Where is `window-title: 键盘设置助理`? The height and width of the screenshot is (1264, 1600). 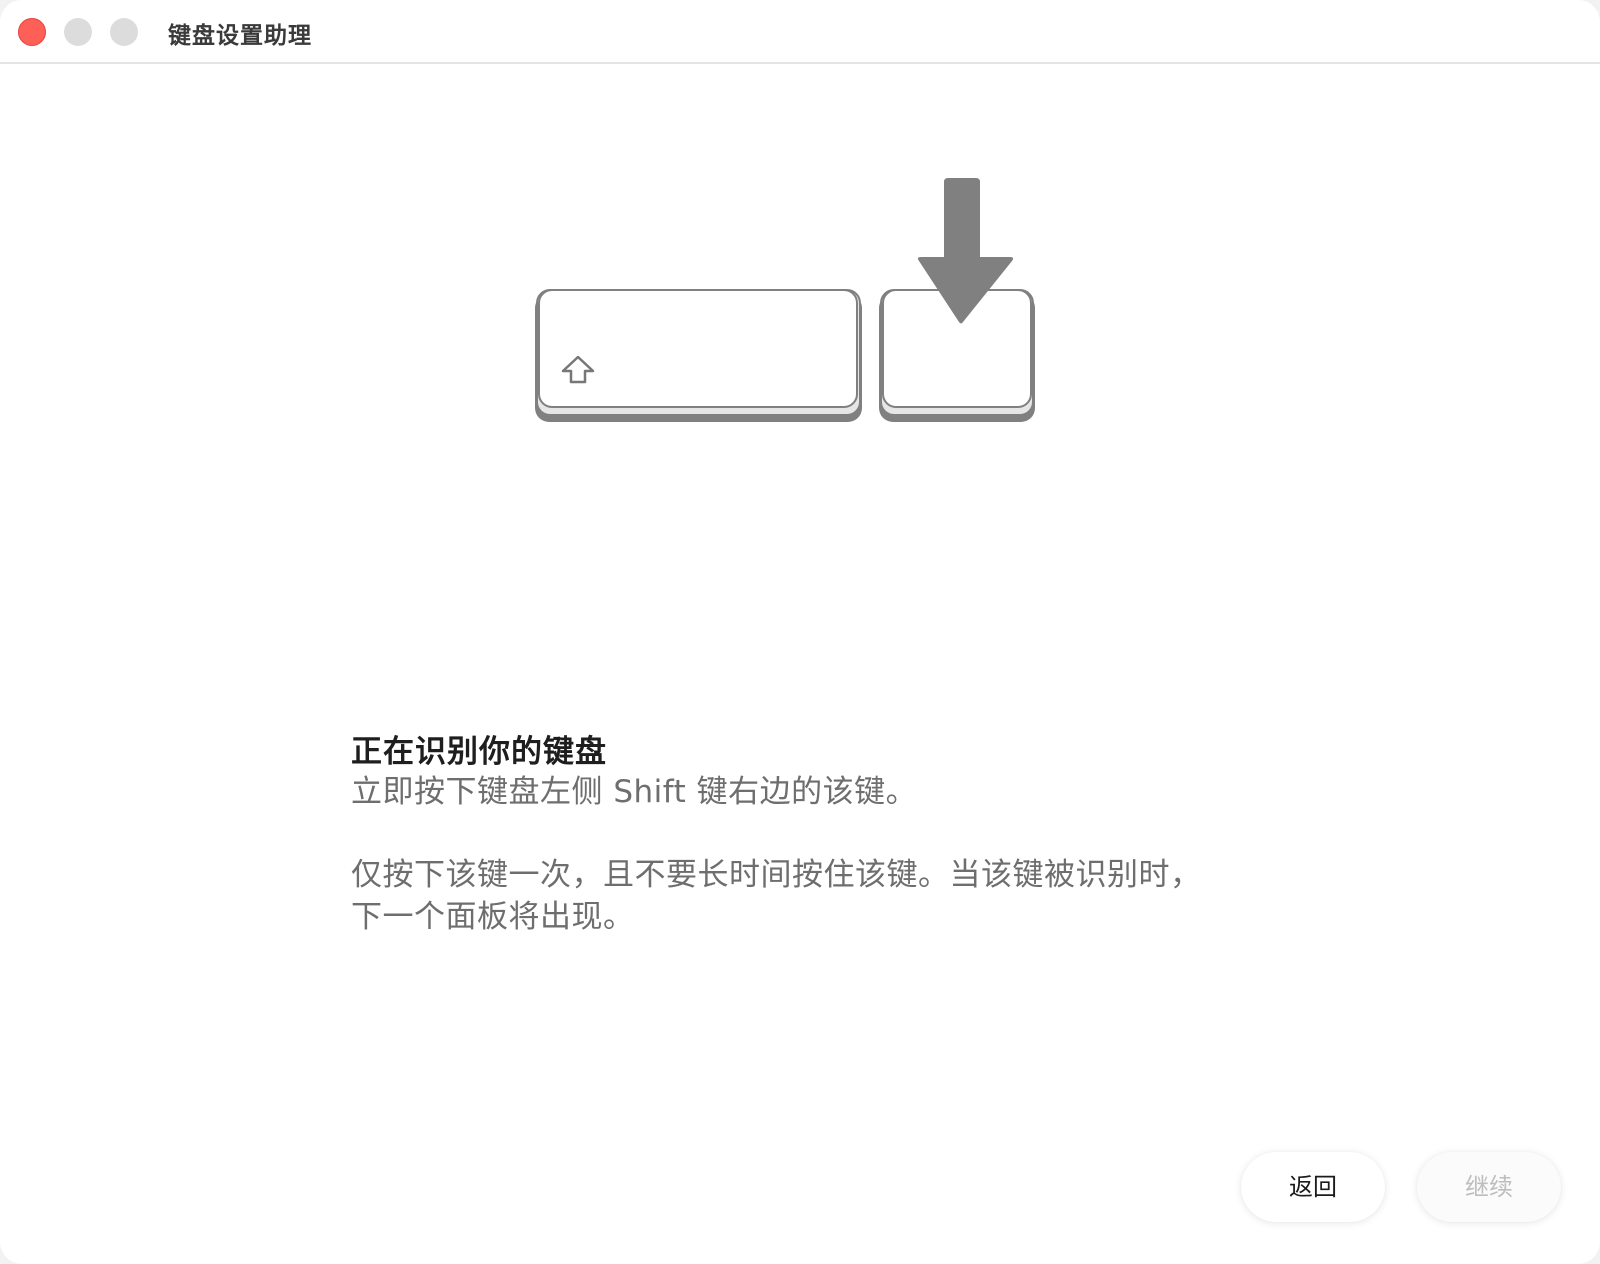 window-title: 键盘设置助理 is located at coordinates (240, 36).